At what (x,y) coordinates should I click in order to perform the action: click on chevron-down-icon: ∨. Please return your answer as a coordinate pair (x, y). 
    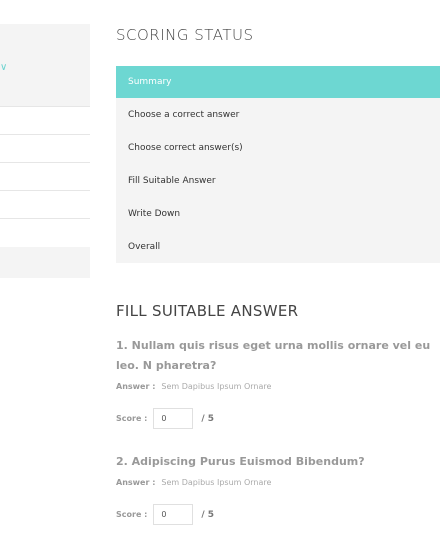
    Looking at the image, I should click on (3, 67).